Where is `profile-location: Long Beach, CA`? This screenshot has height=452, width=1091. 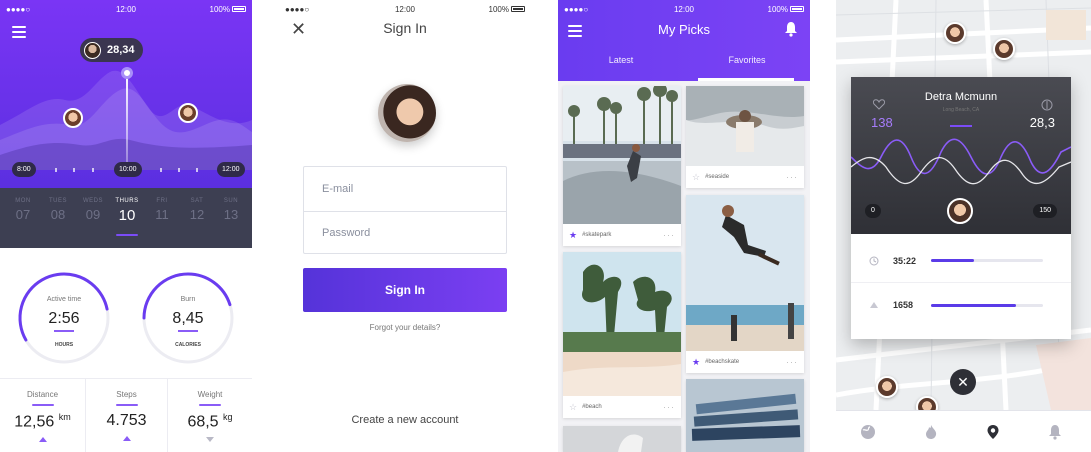 profile-location: Long Beach, CA is located at coordinates (961, 110).